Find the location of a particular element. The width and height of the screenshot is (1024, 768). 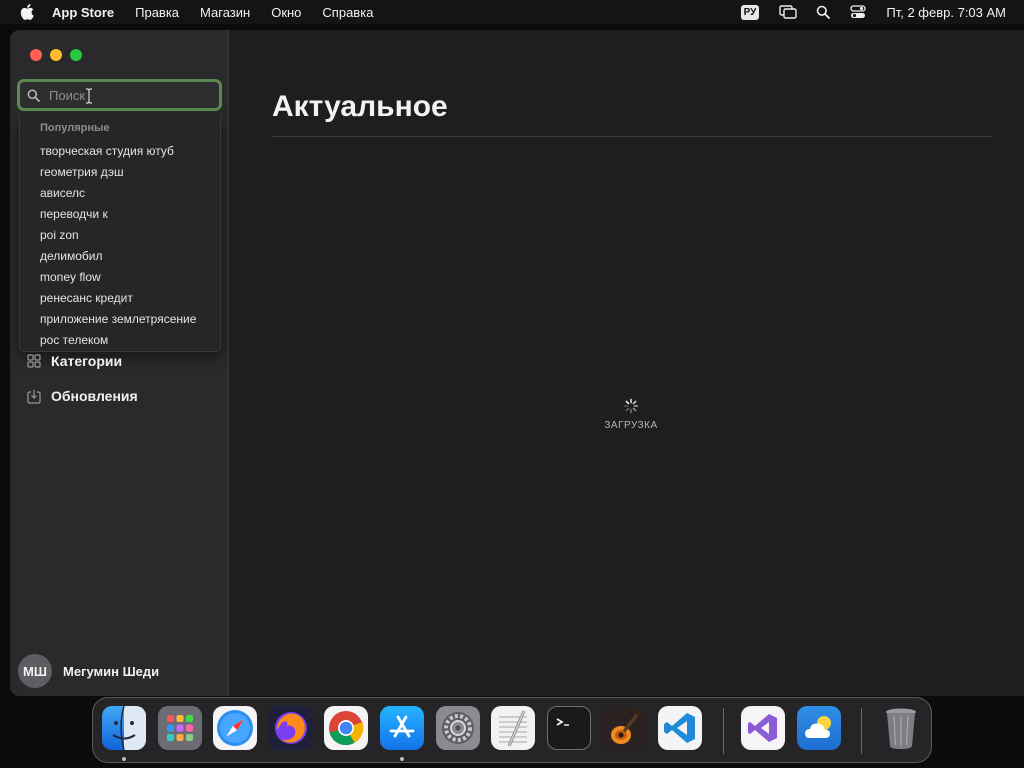

visual-studio-icon is located at coordinates (763, 728).